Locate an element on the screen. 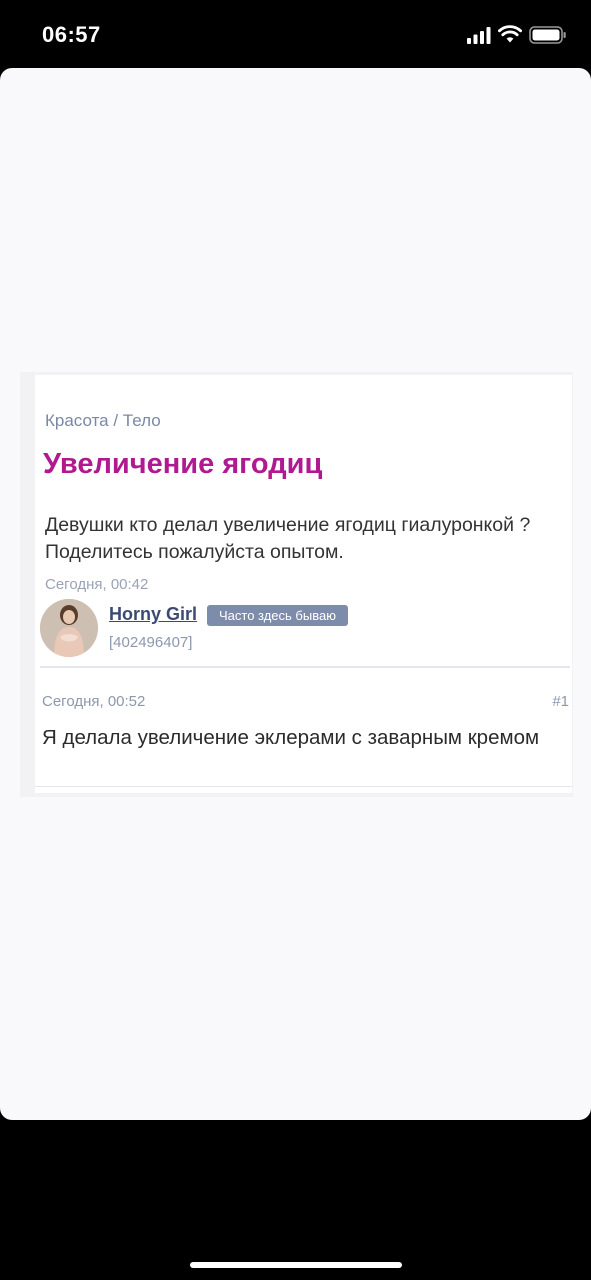  post-date: Сегодня, 00:42 is located at coordinates (97, 584).